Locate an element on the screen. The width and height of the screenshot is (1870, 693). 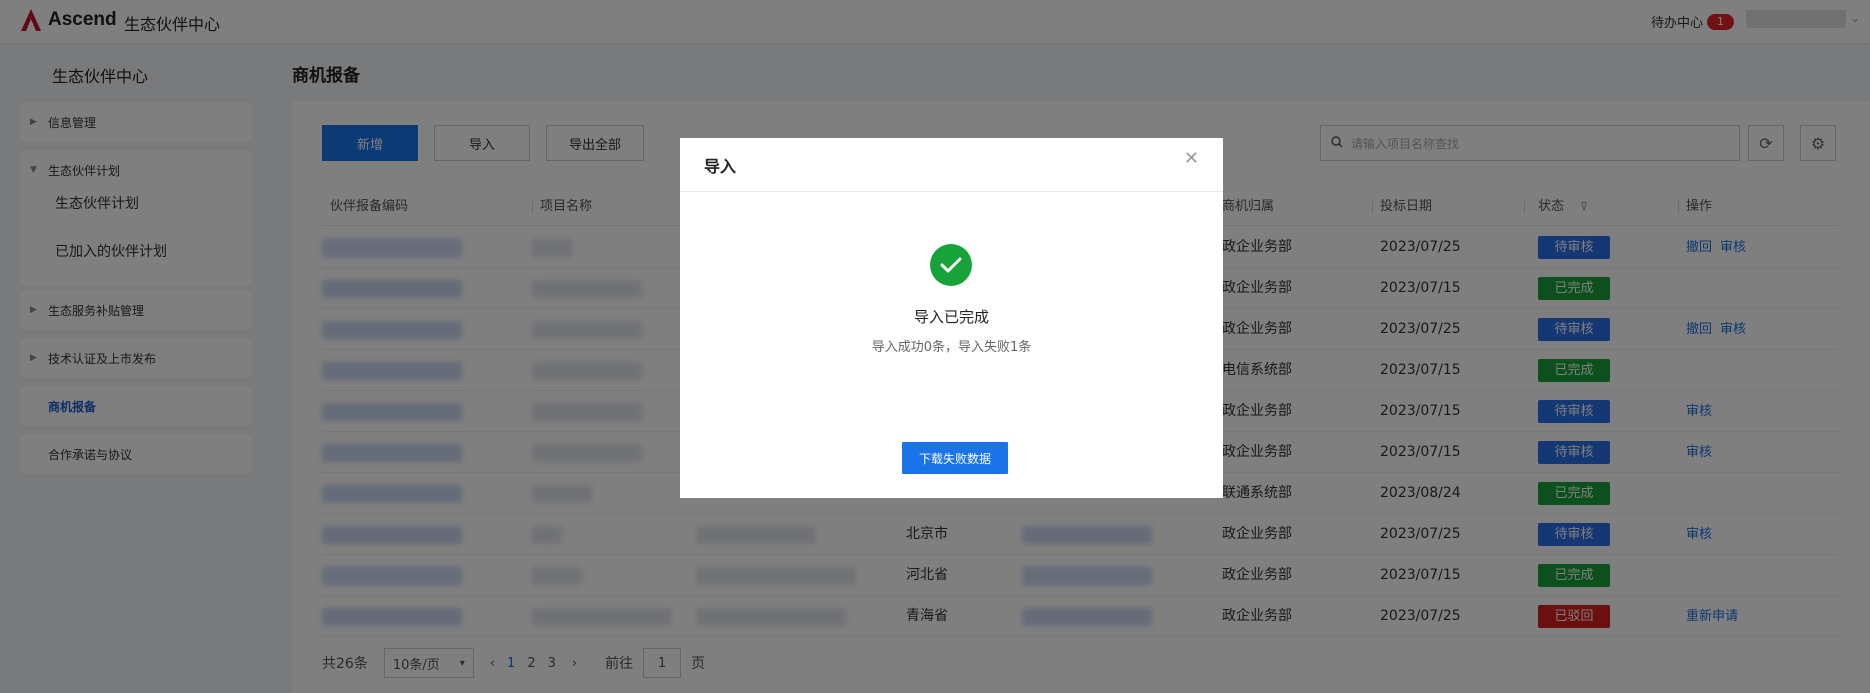
download-failed-data-button: 下载失败数据 is located at coordinates (955, 458).